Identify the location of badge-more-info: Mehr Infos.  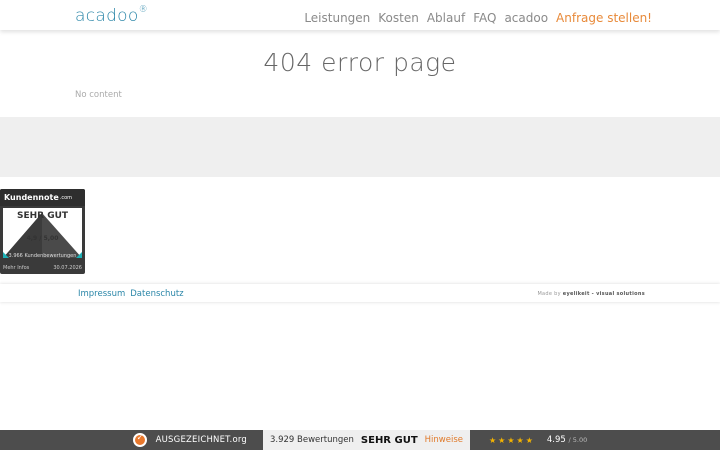
(16, 268).